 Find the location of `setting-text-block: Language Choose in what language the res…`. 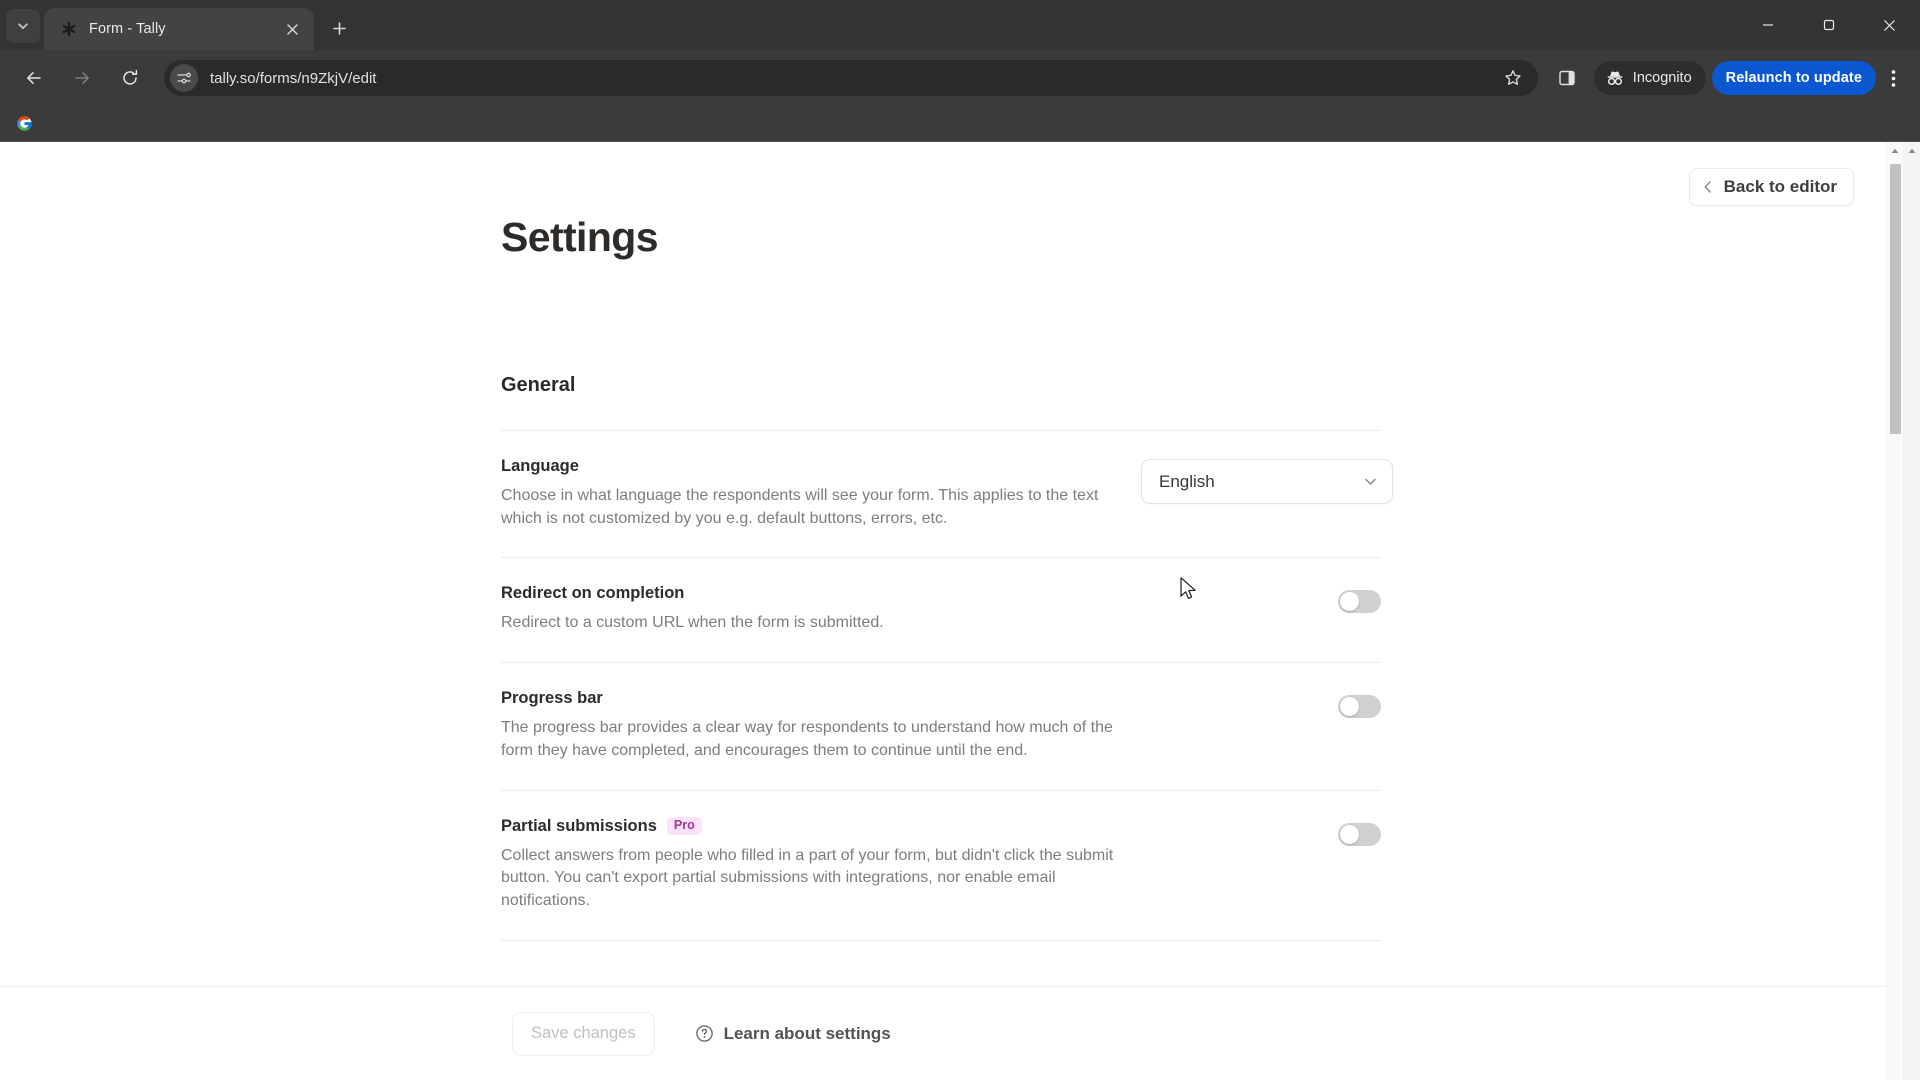

setting-text-block: Language Choose in what language the res… is located at coordinates (821, 493).